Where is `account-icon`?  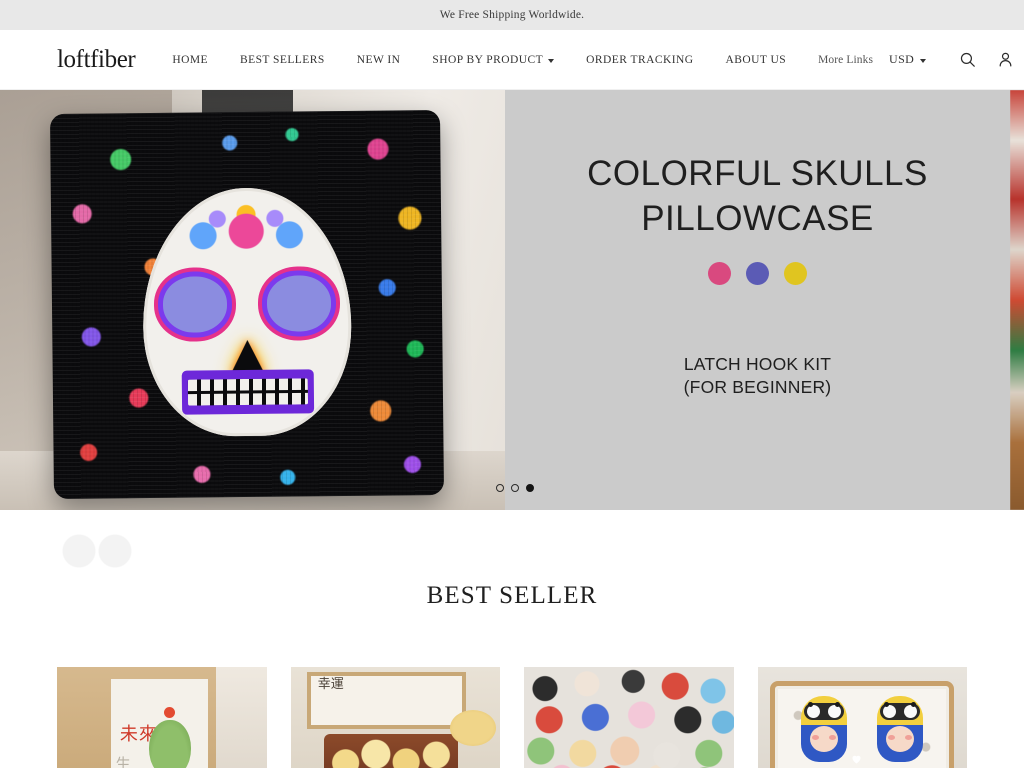
account-icon is located at coordinates (1005, 59).